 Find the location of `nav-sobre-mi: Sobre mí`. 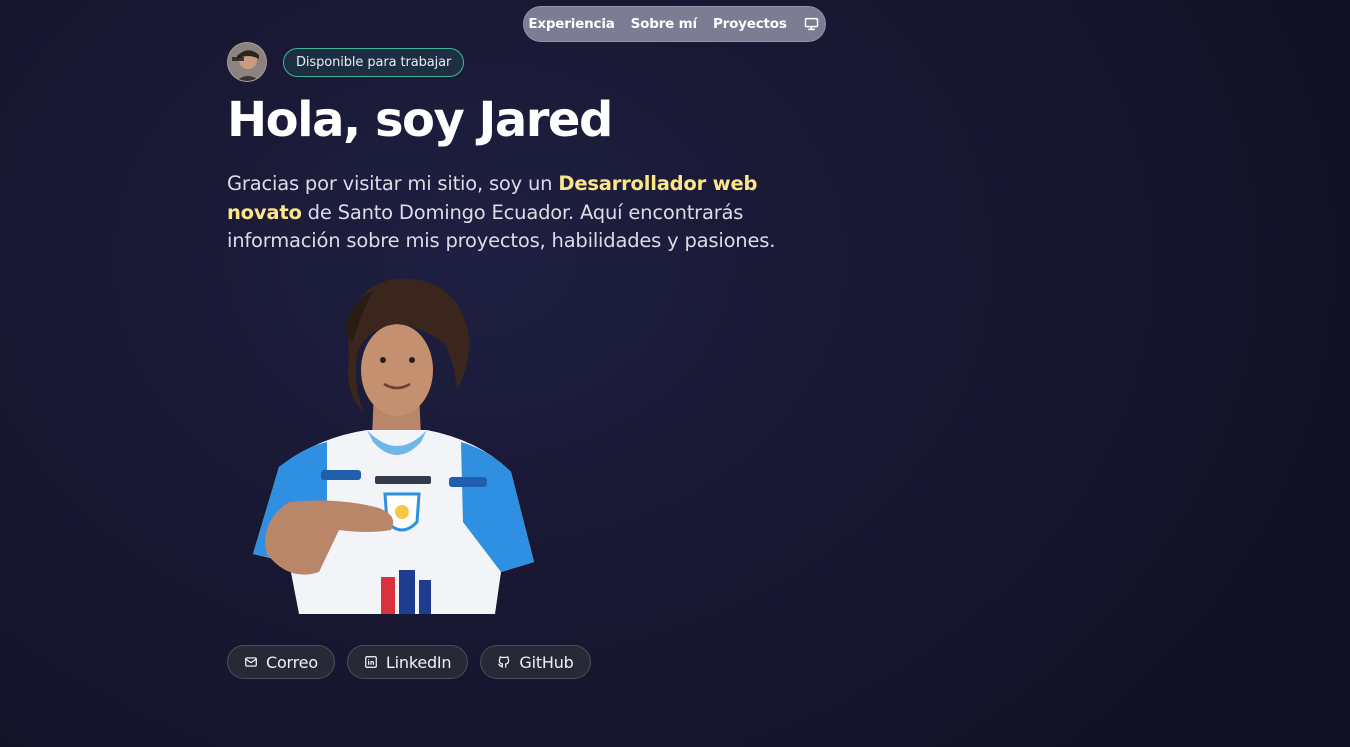

nav-sobre-mi: Sobre mí is located at coordinates (664, 24).